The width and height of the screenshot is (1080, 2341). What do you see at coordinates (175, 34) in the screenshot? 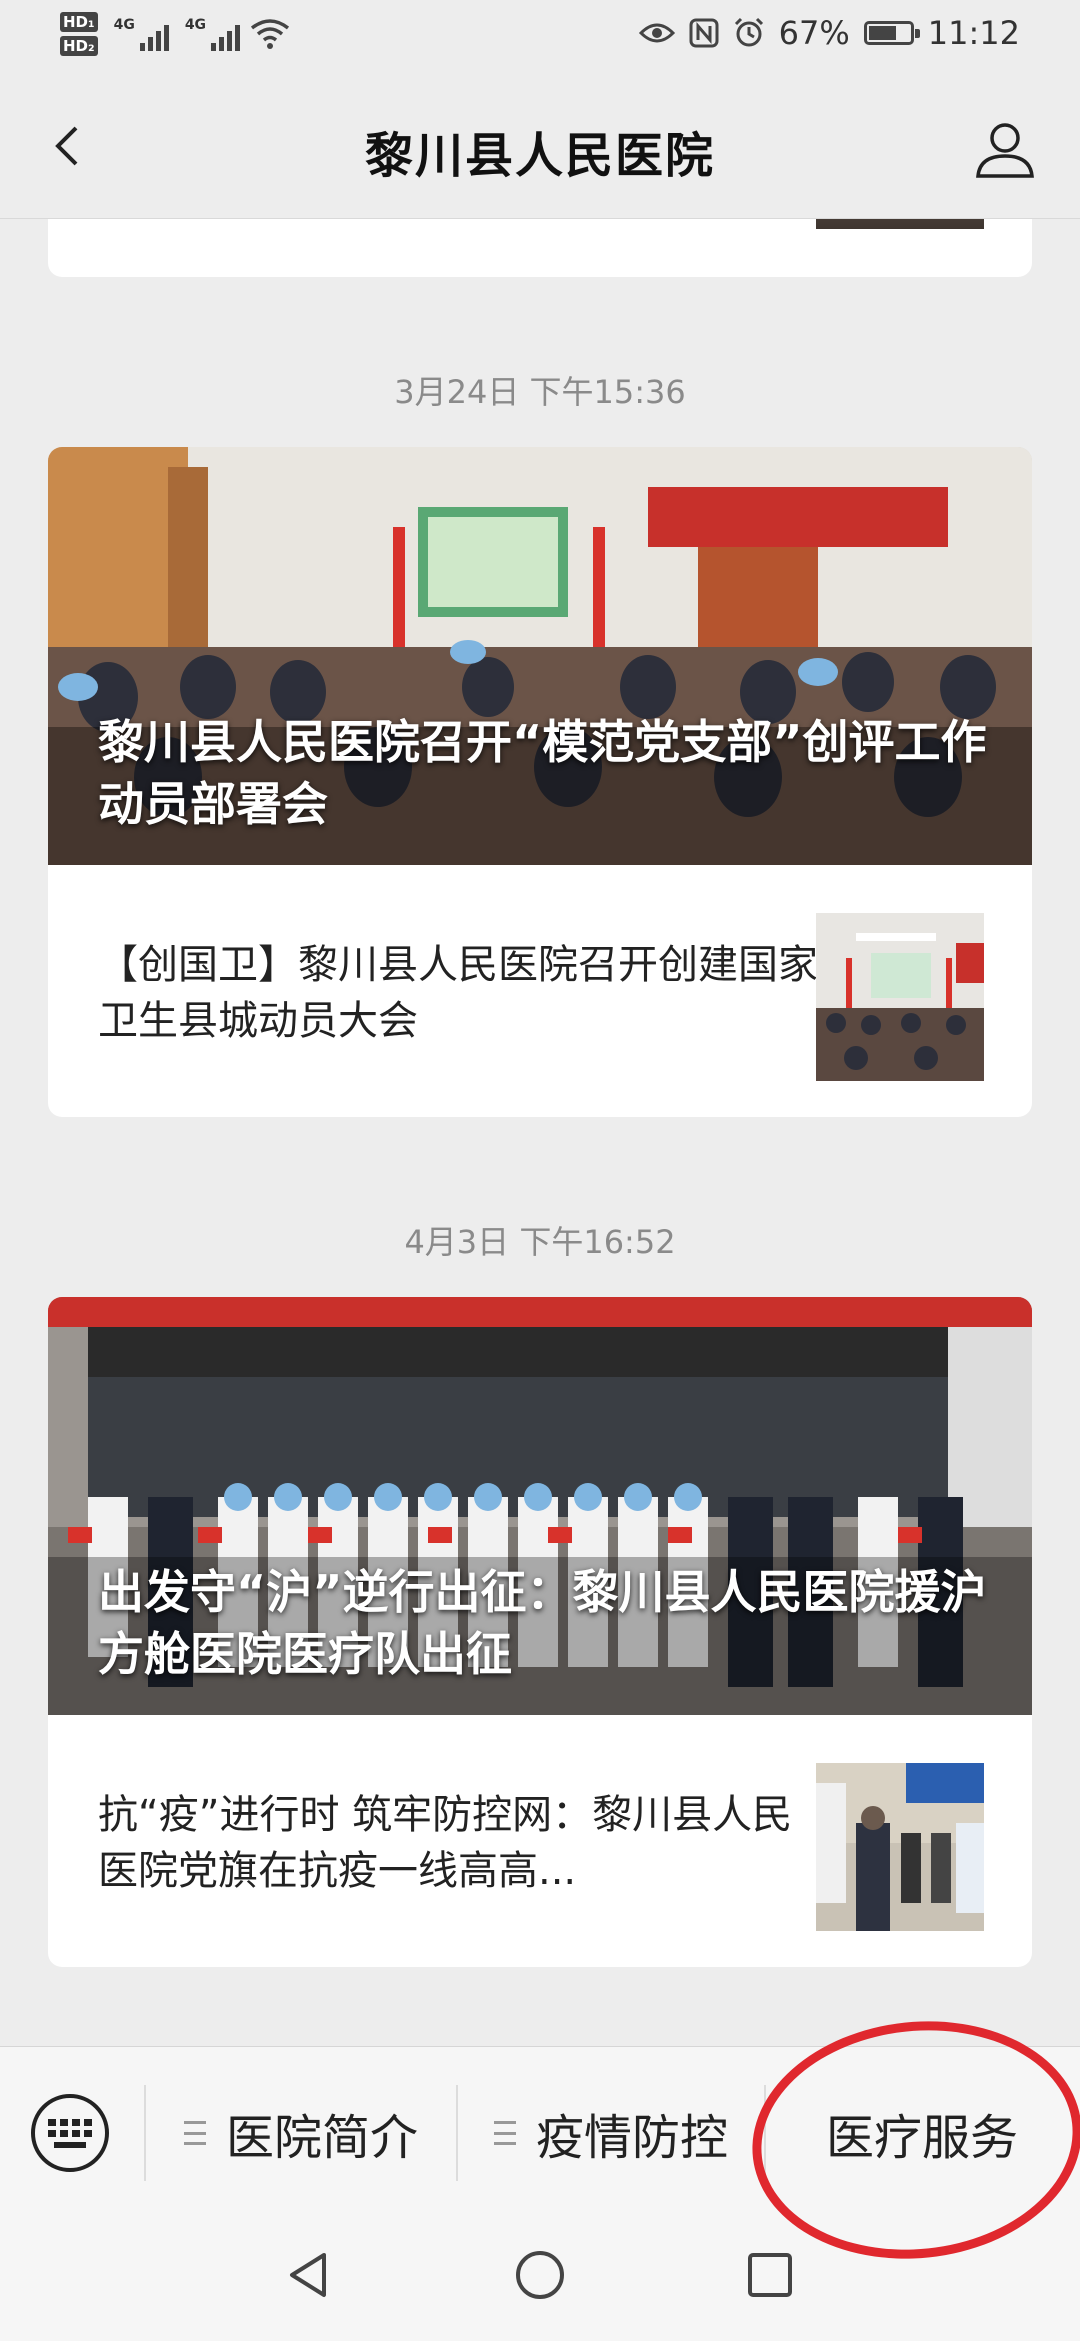
I see `status-left: HD₁ HD₂ 4G 4G` at bounding box center [175, 34].